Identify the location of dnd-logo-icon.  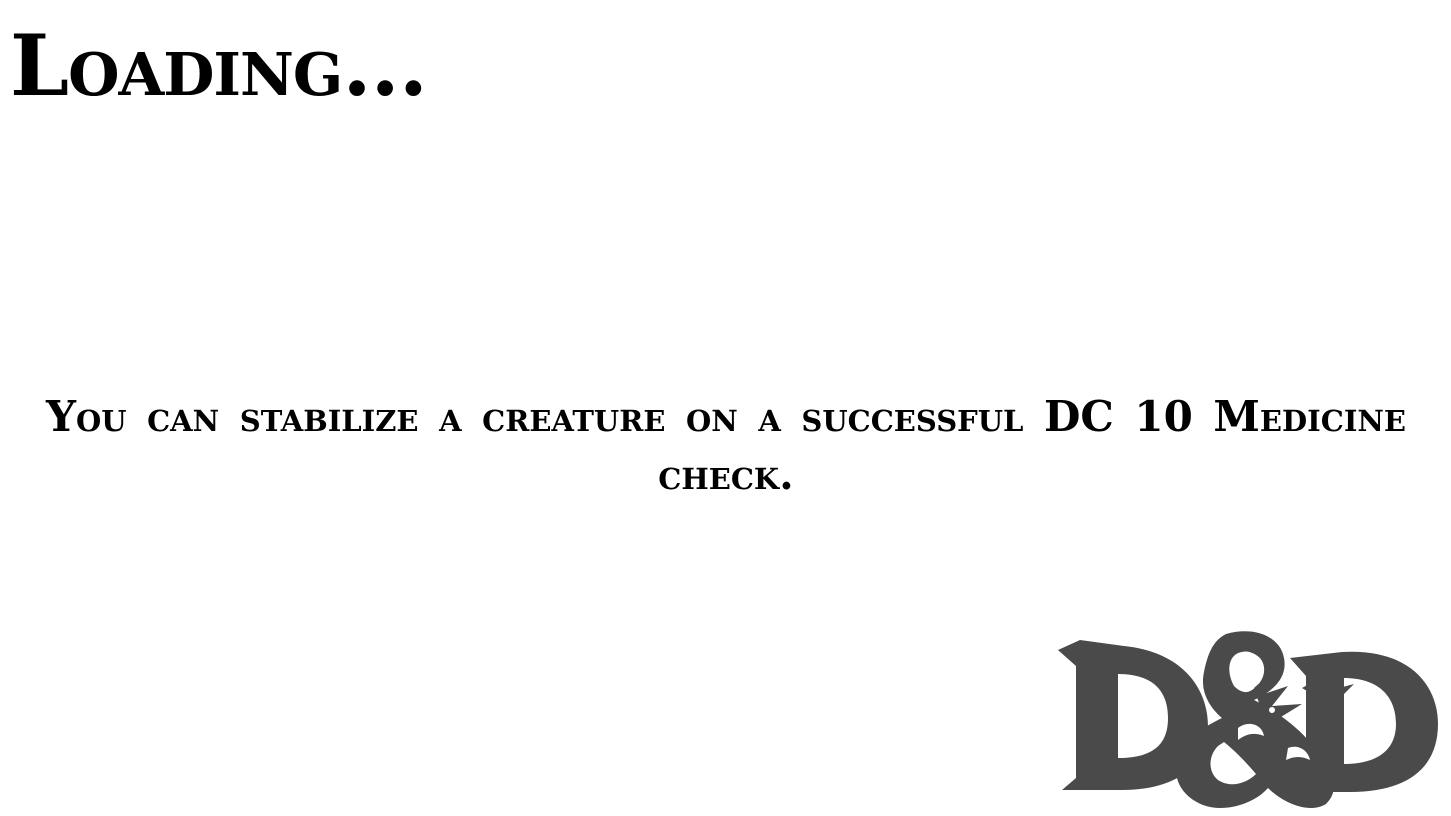
(1248, 720).